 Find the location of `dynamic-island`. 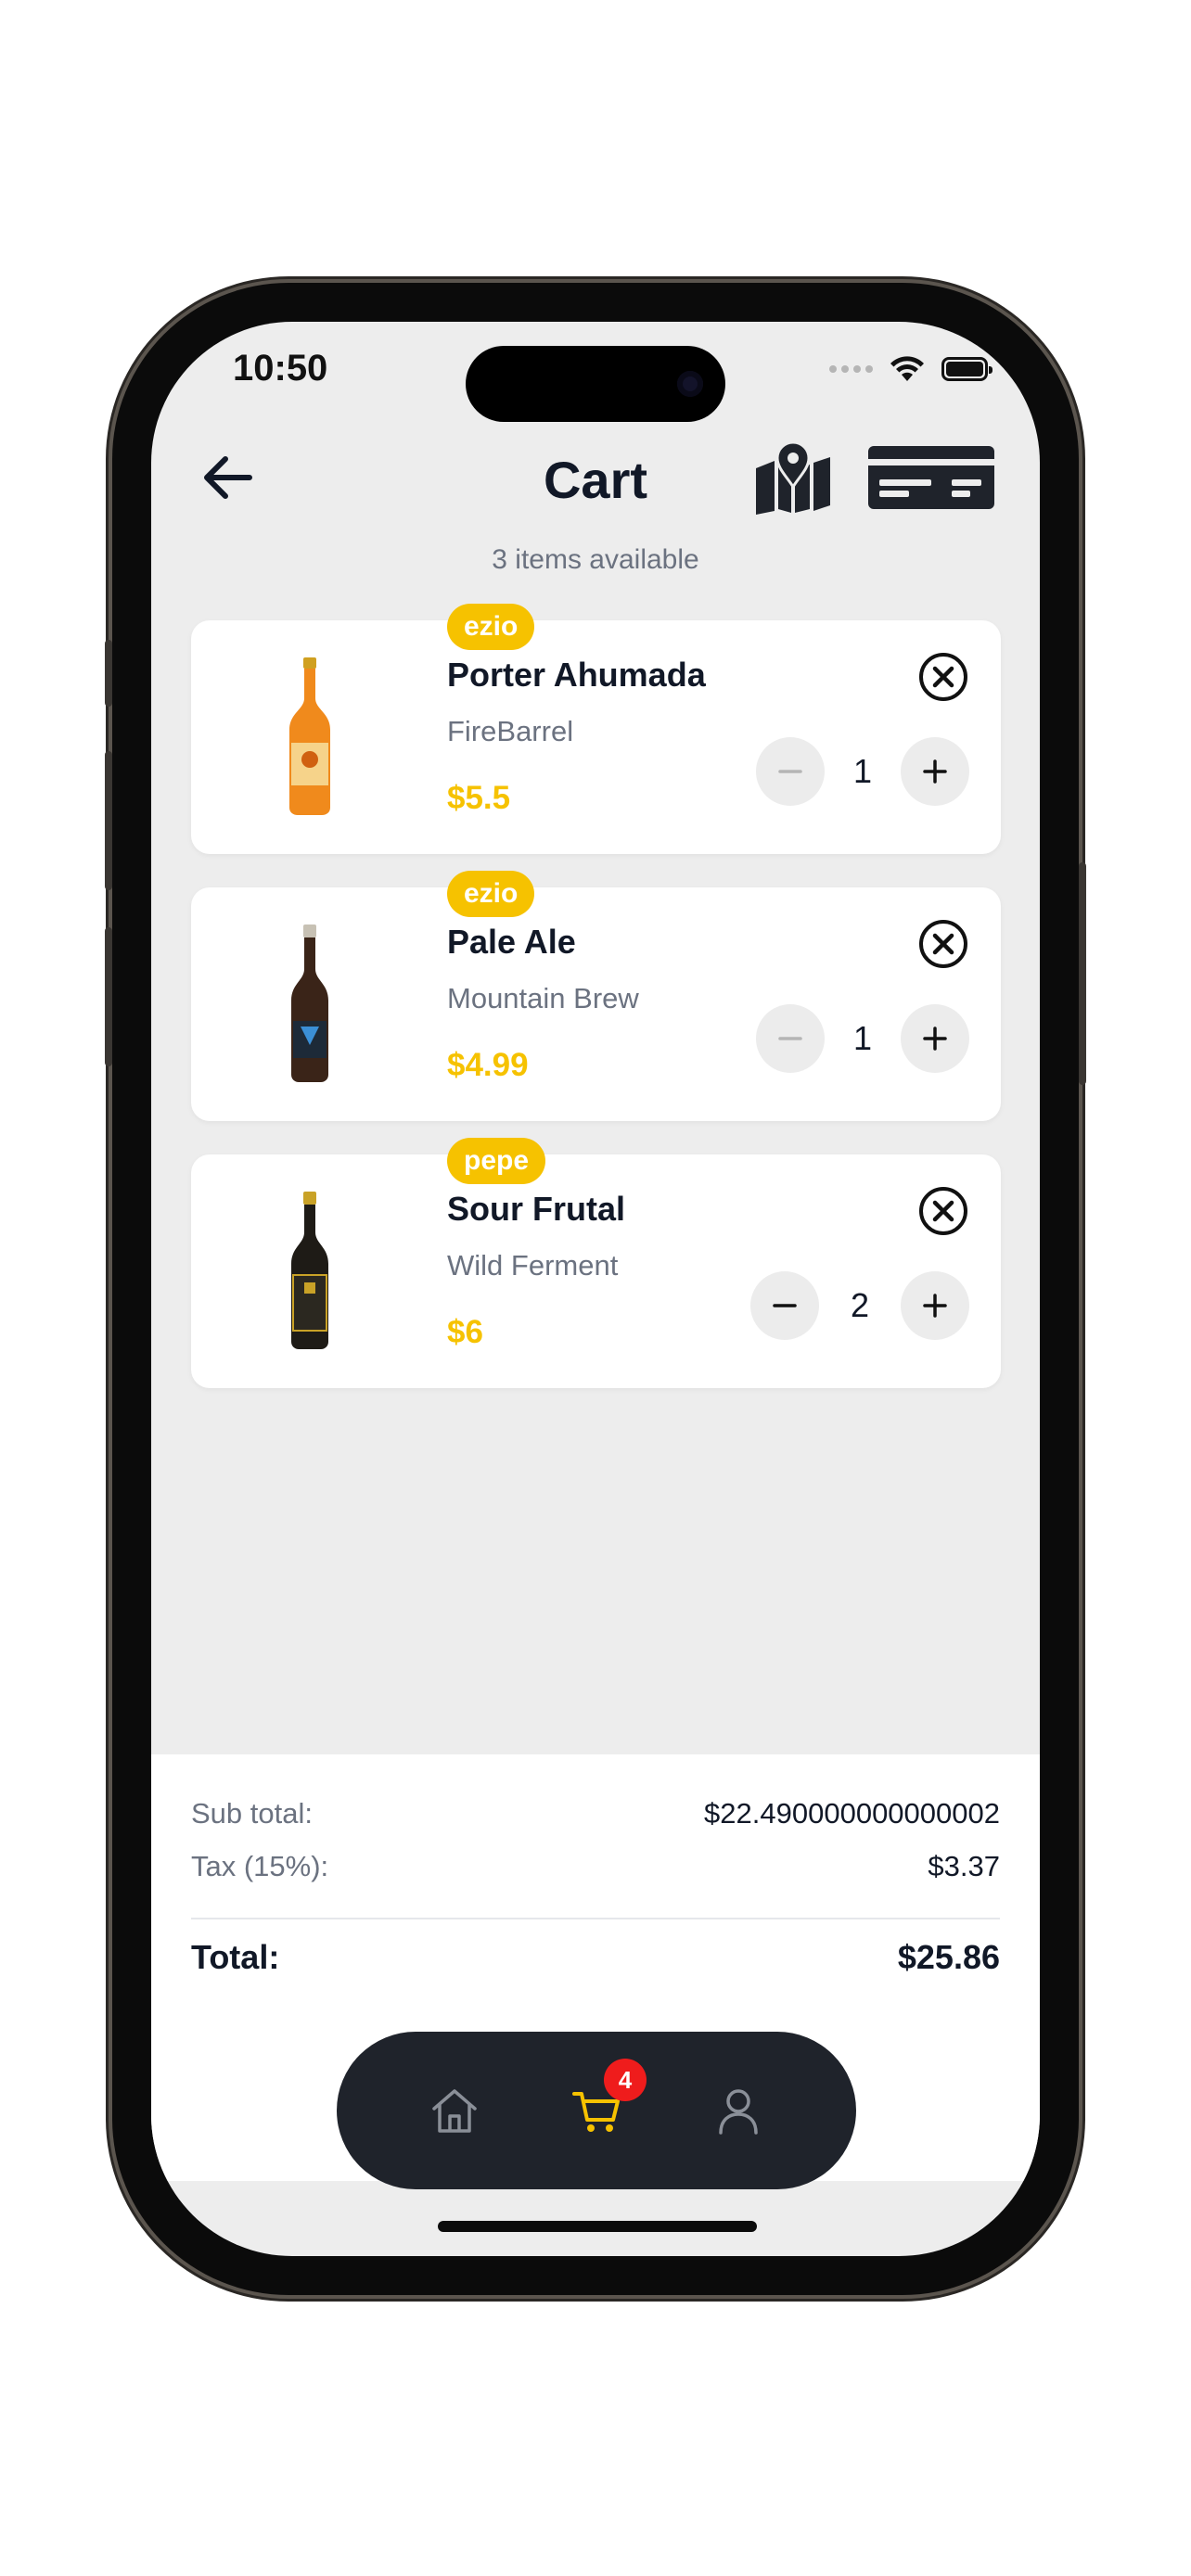

dynamic-island is located at coordinates (595, 384).